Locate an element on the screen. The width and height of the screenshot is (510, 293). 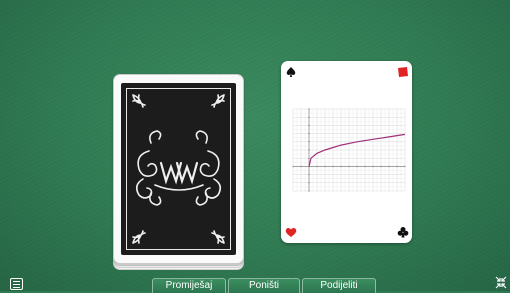
bottom-toolbar: Promiješaj Poništi Podijeliti is located at coordinates (255, 285).